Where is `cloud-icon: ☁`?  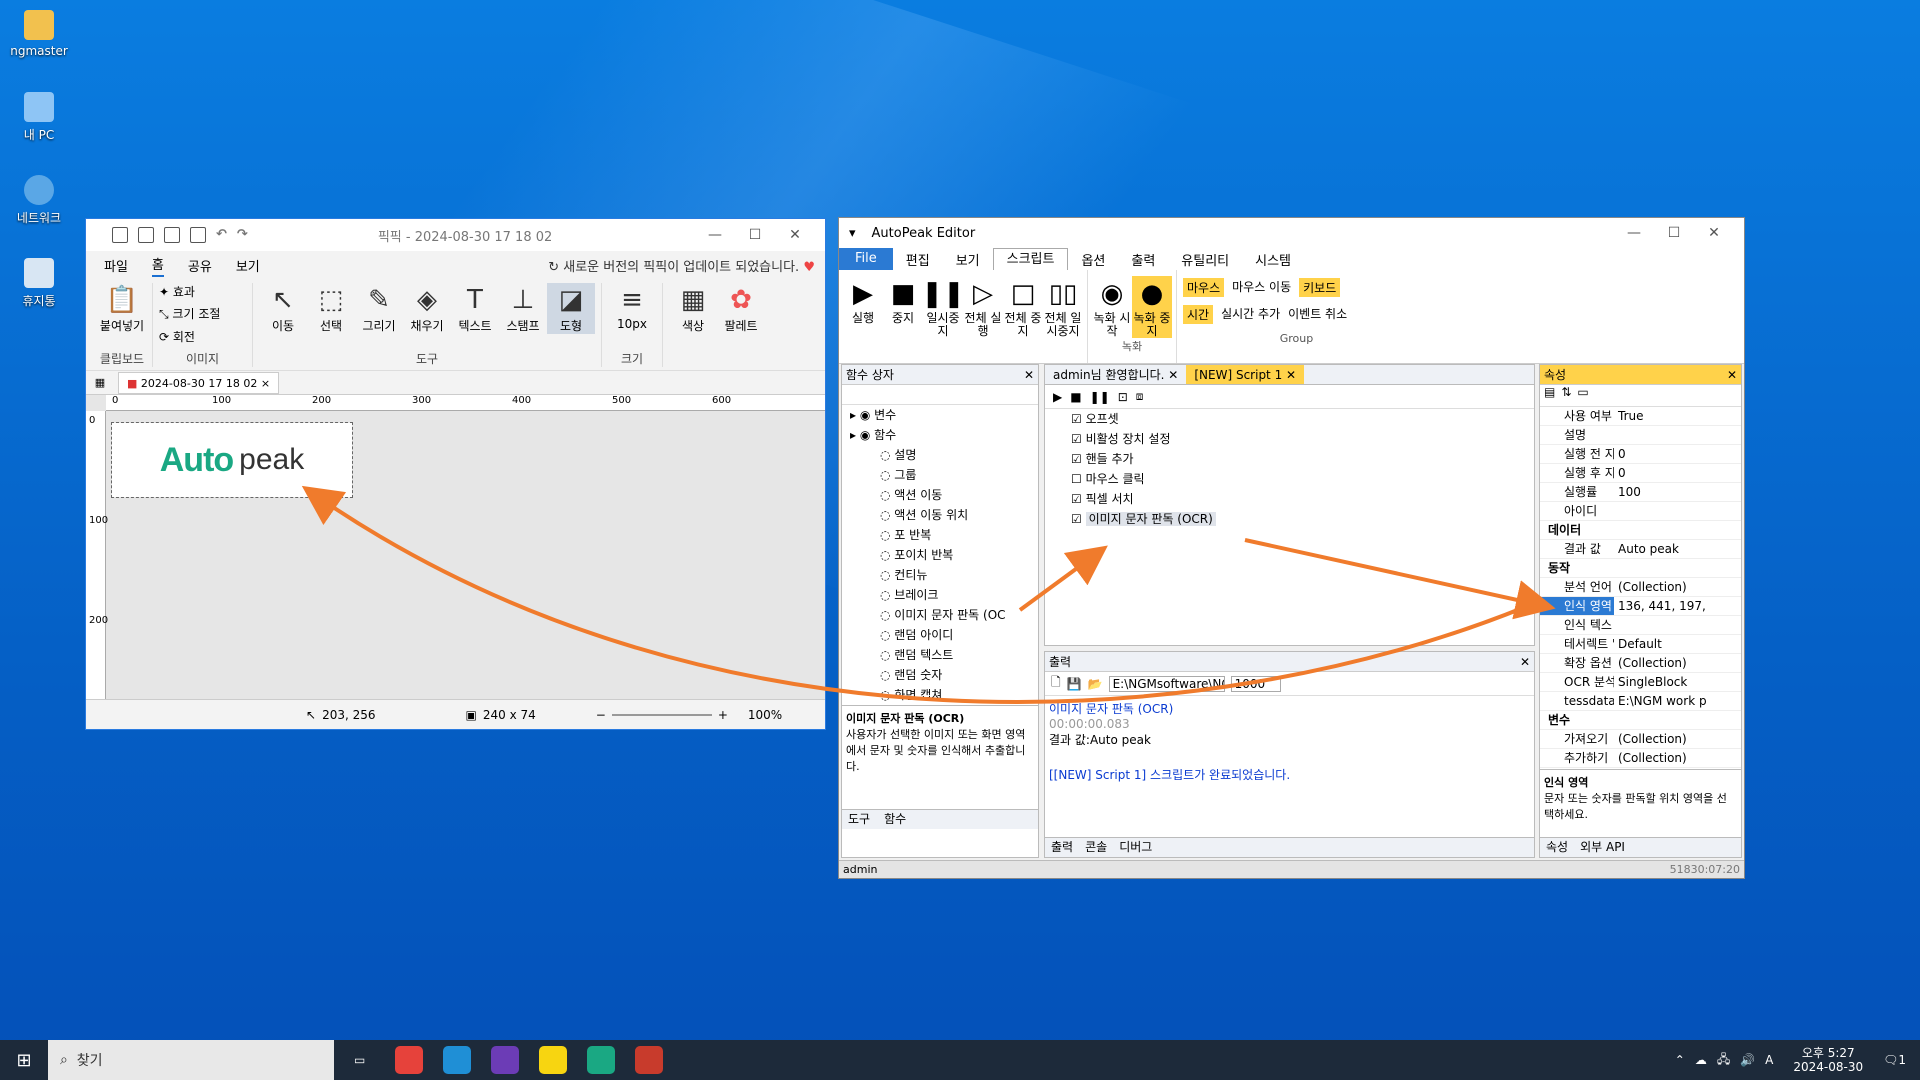 cloud-icon: ☁ is located at coordinates (1701, 1060).